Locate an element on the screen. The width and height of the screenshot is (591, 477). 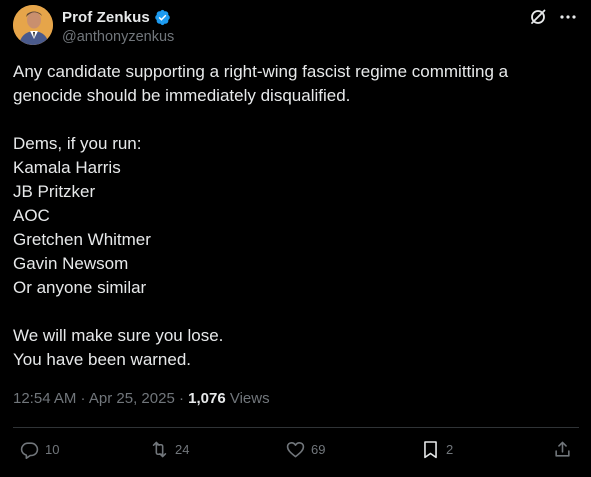
handle: @anthonyzenkus is located at coordinates (118, 37).